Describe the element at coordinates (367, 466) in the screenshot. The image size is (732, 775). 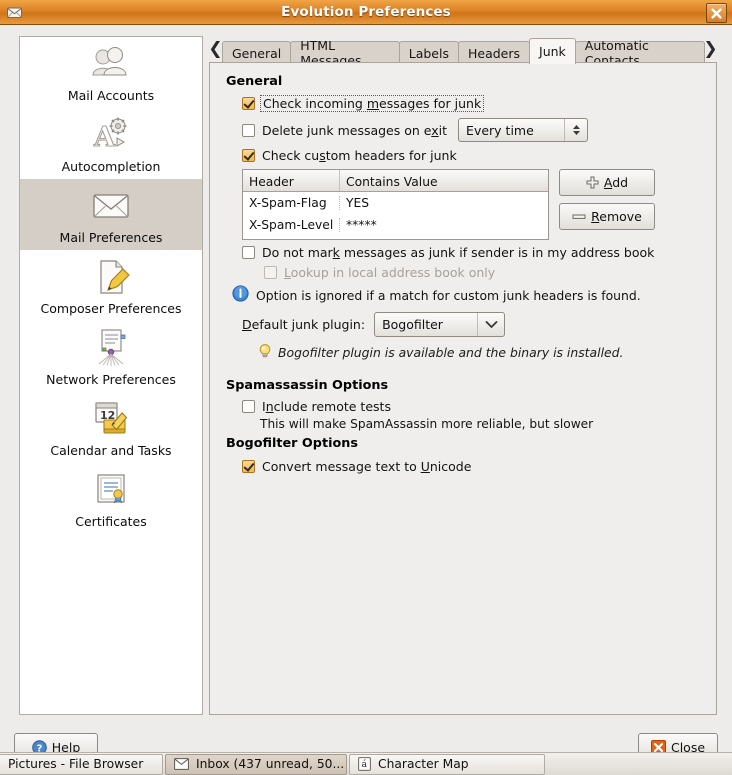
I see `convert-unicode-label: Convert message text to Unicode` at that location.